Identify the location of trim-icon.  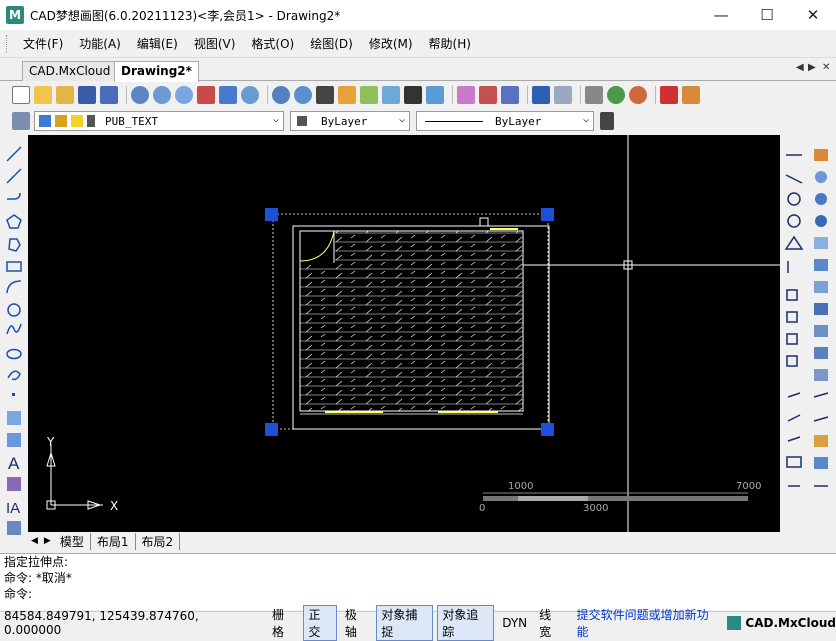
(821, 395).